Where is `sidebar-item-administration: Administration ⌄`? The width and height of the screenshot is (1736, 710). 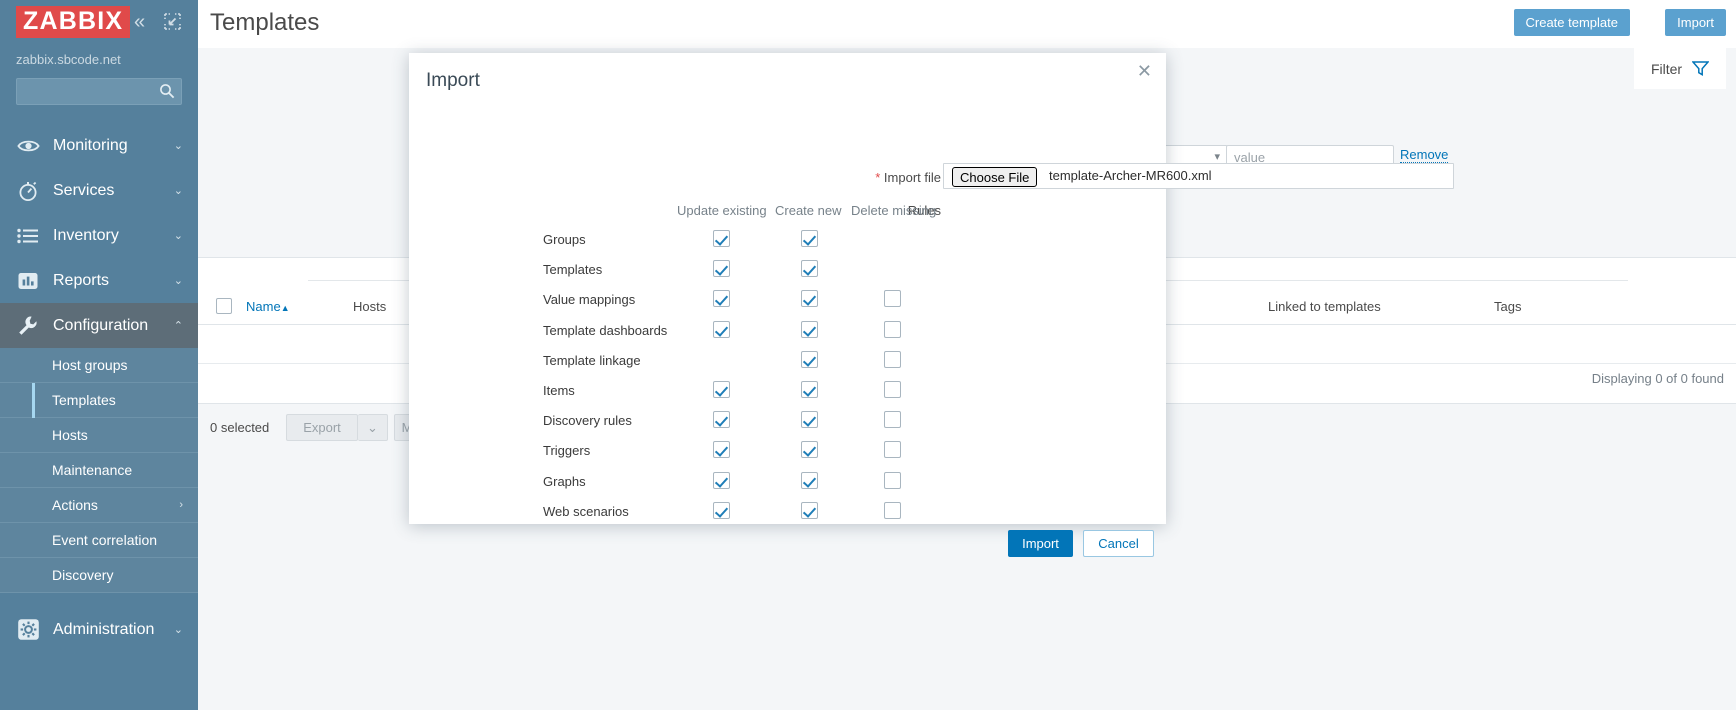 sidebar-item-administration: Administration ⌄ is located at coordinates (99, 629).